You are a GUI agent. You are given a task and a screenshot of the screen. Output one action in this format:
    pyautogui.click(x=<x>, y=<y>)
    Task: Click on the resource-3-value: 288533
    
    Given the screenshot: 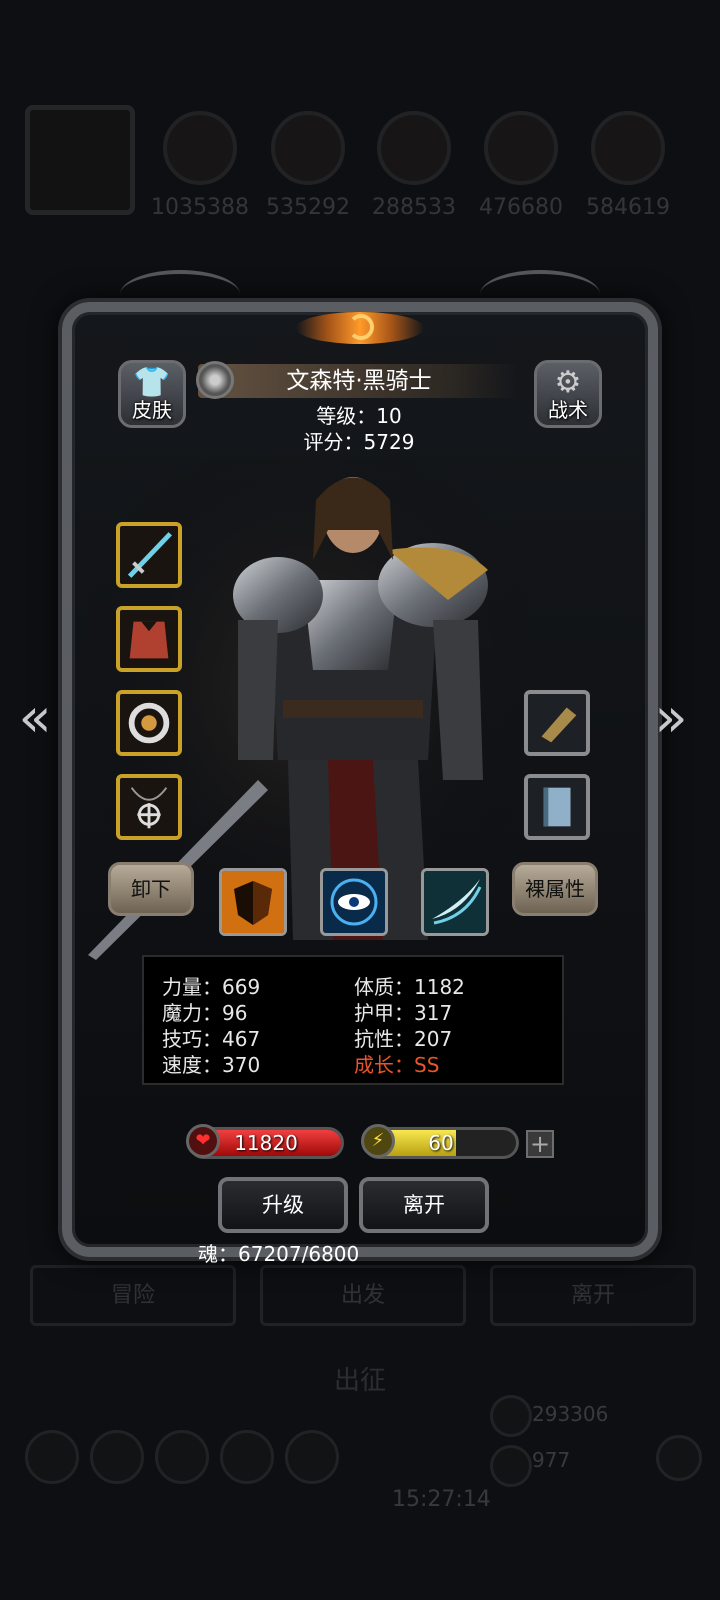 What is the action you would take?
    pyautogui.click(x=414, y=207)
    